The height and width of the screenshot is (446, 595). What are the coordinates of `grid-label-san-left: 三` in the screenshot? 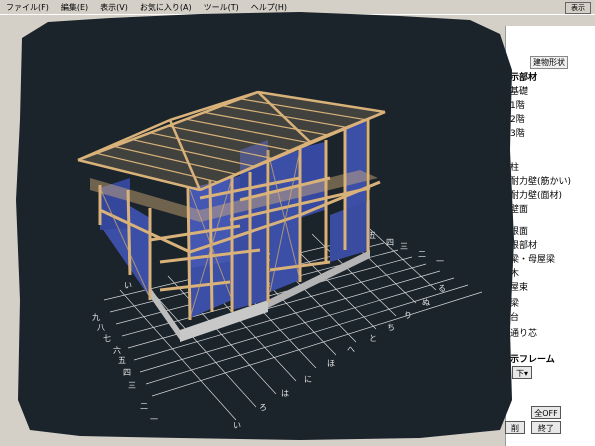 It's located at (132, 385).